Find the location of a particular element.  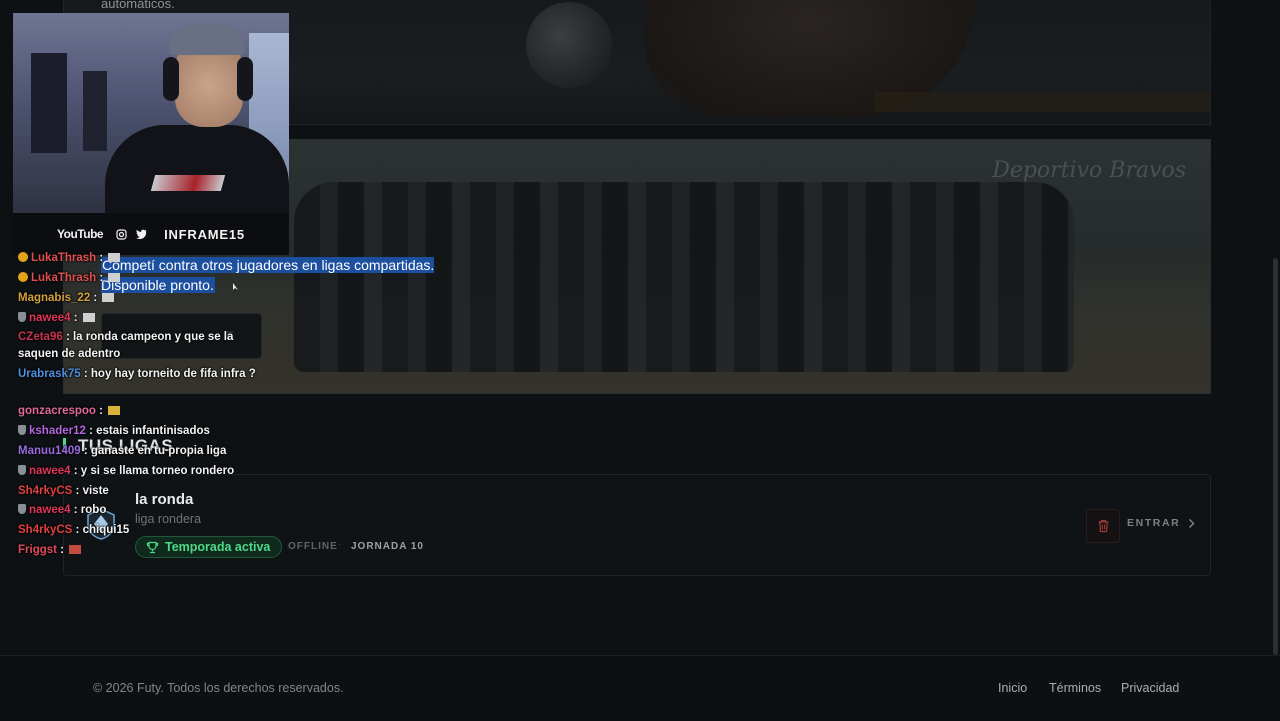

enter-button-label: ENTRAR is located at coordinates (1154, 523).